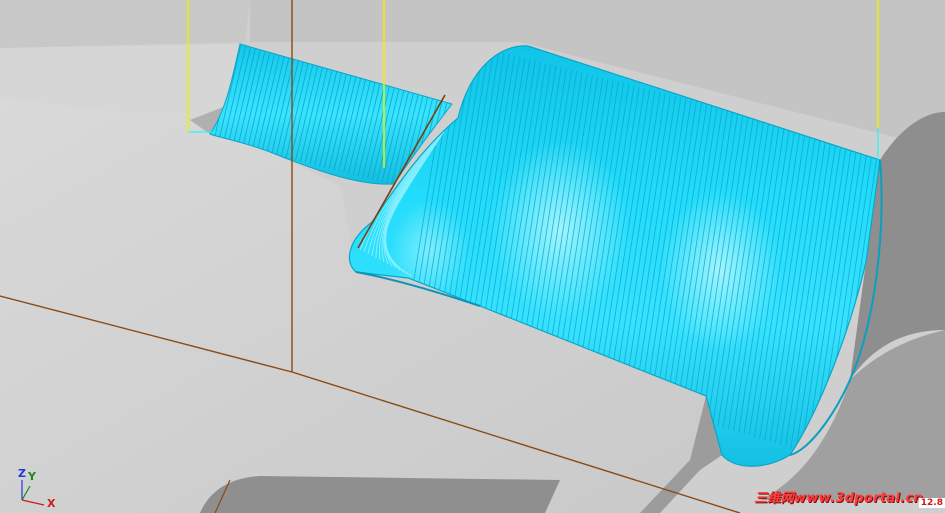  What do you see at coordinates (26, 493) in the screenshot?
I see `axis-y-line` at bounding box center [26, 493].